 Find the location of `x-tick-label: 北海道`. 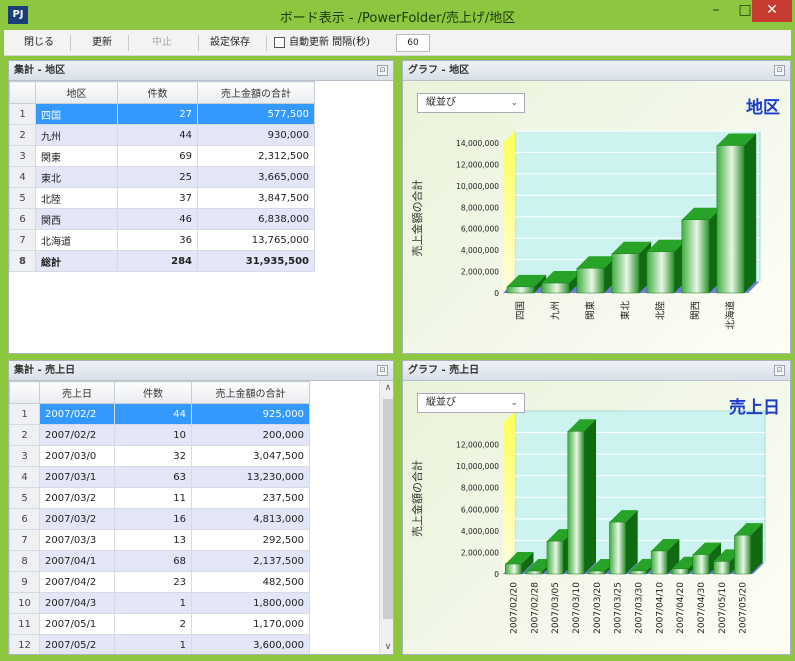

x-tick-label: 北海道 is located at coordinates (731, 315).